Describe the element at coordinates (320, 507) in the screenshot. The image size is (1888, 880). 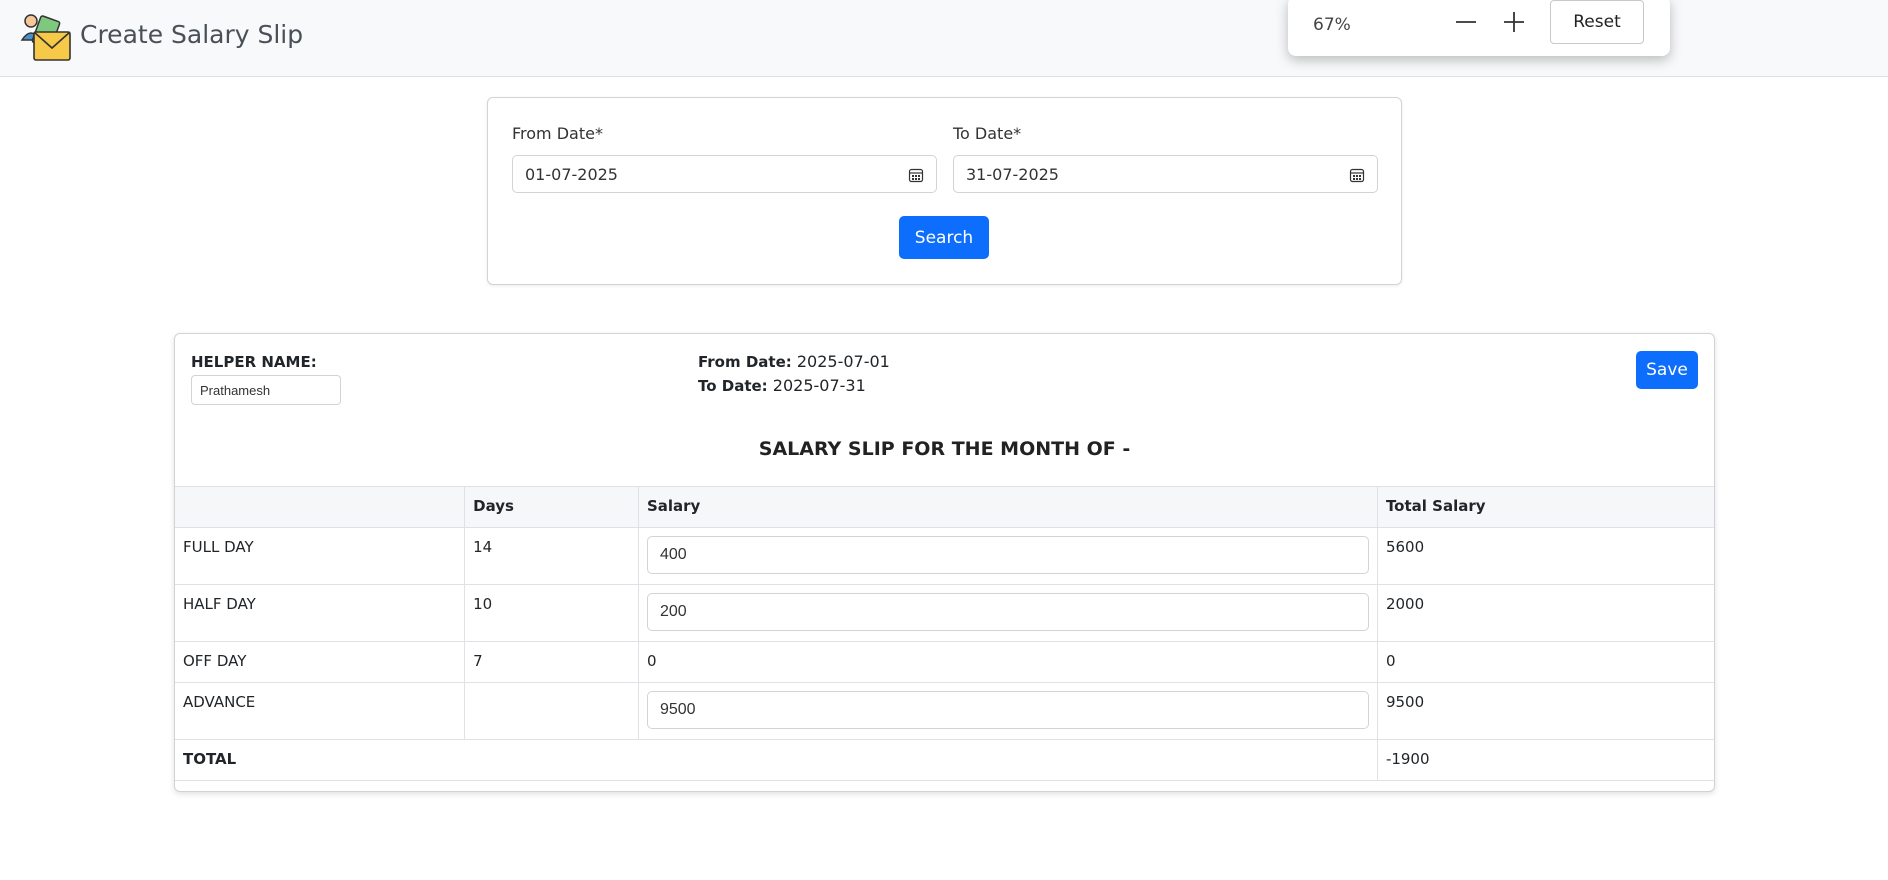
I see `column-header` at that location.